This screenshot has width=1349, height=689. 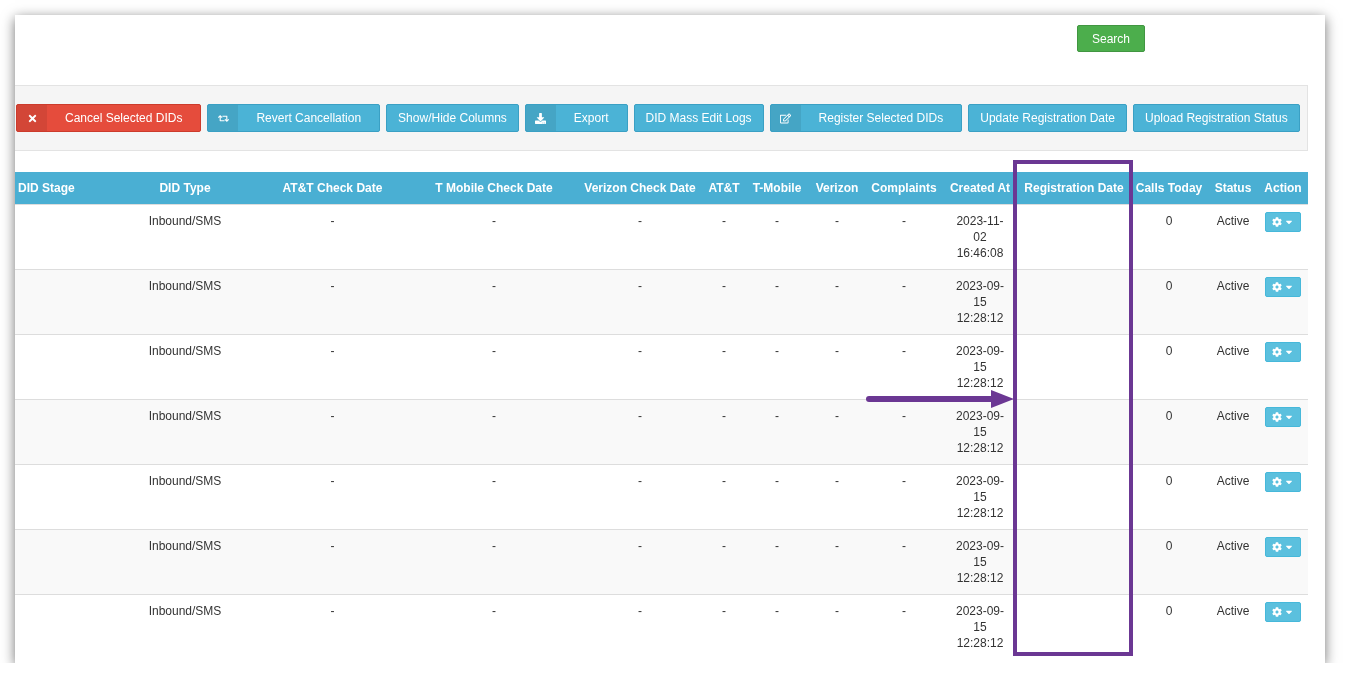 What do you see at coordinates (452, 118) in the screenshot?
I see `toolbar-button: Show/Hide Columns` at bounding box center [452, 118].